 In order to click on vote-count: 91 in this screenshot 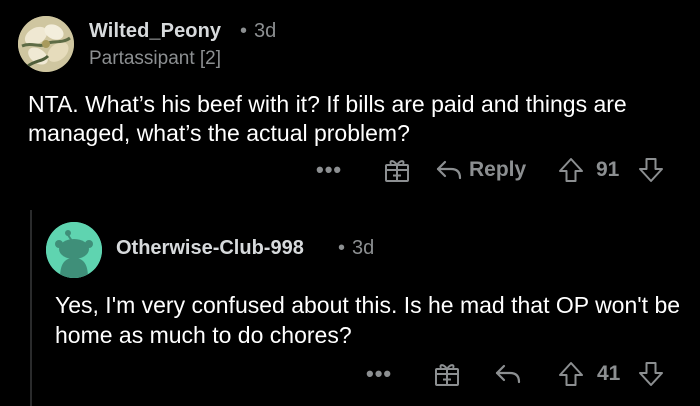, I will do `click(608, 169)`.